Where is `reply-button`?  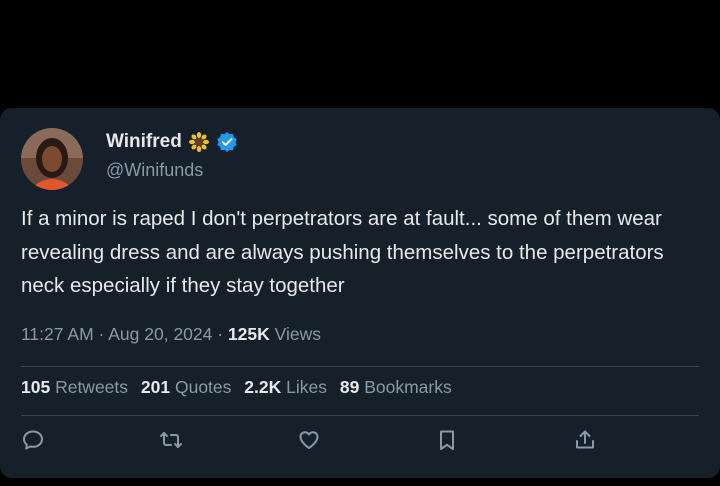 reply-button is located at coordinates (34, 441).